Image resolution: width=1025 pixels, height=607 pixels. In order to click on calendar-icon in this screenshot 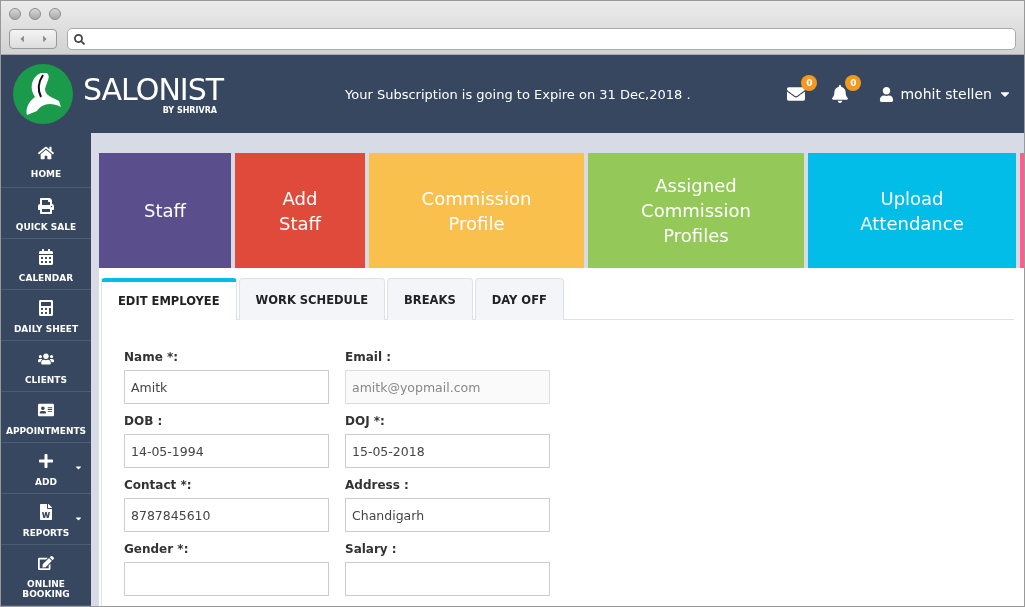, I will do `click(46, 257)`.